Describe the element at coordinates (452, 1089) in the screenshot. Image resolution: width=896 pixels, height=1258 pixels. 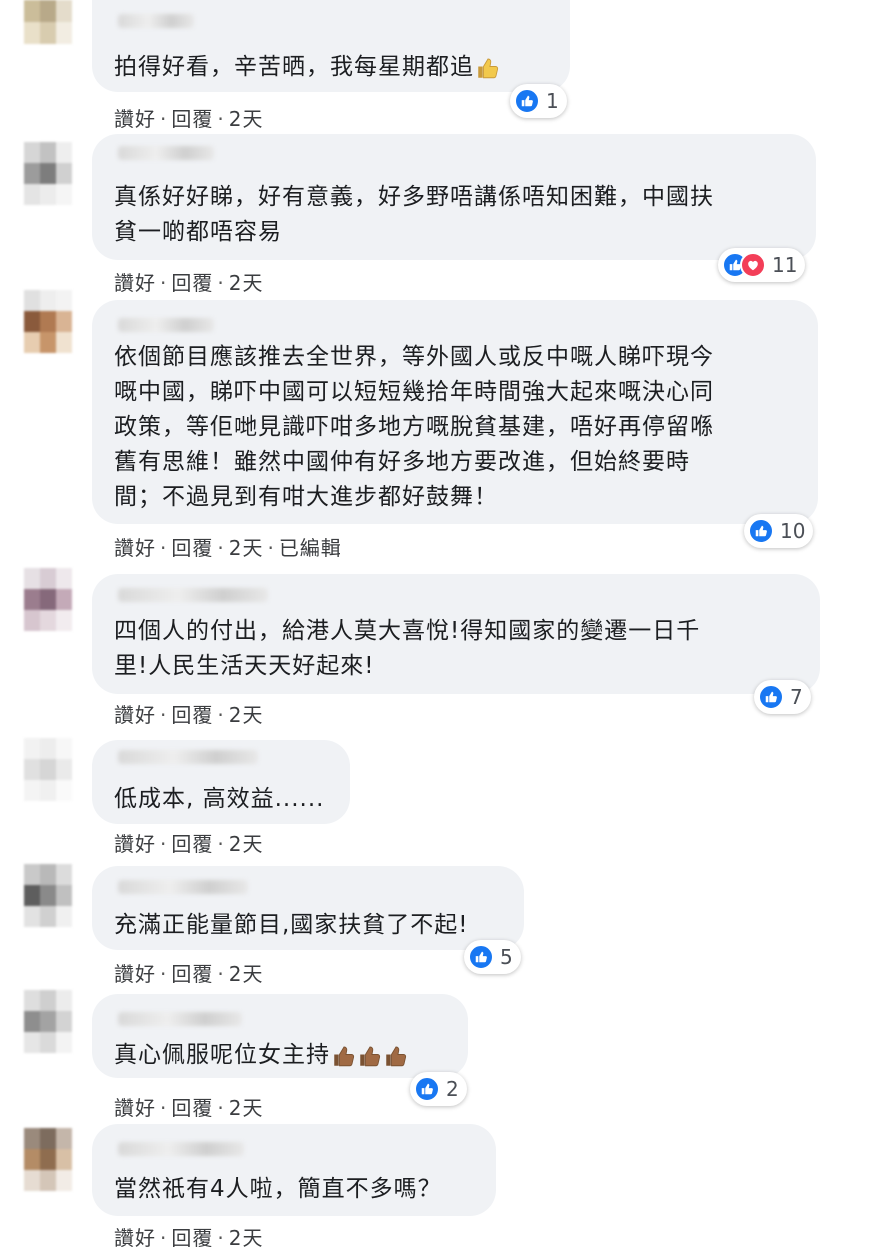
I see `reaction-count: 2` at that location.